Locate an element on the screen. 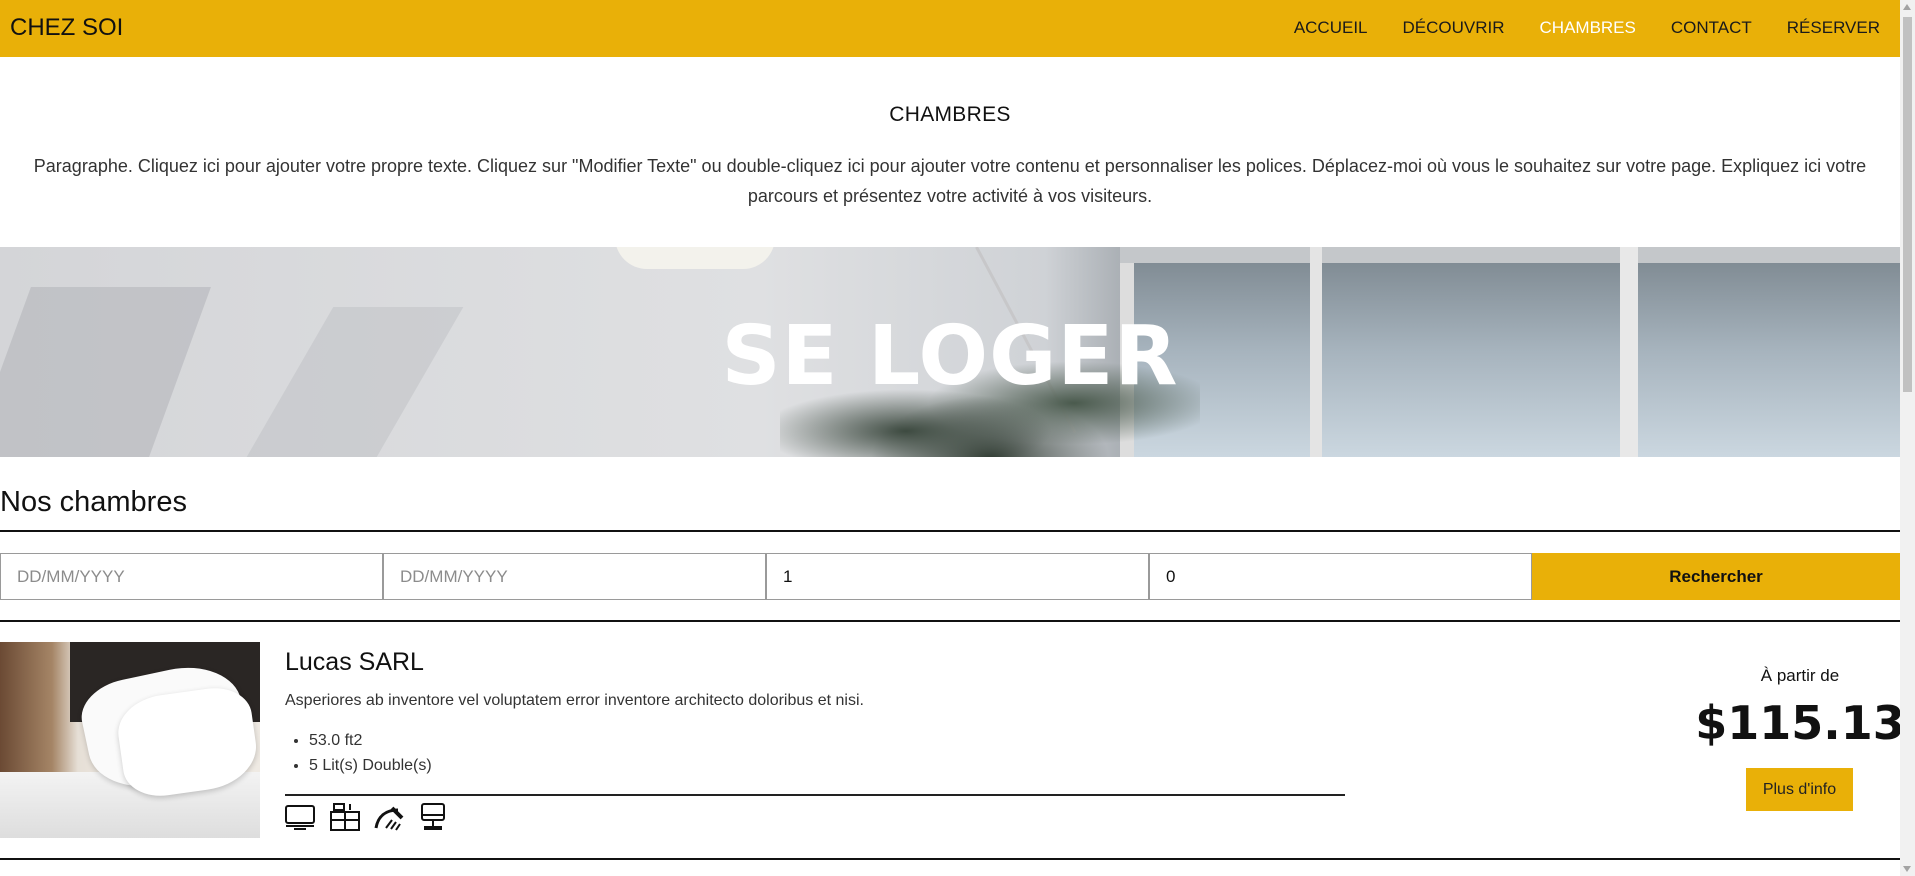 Image resolution: width=1915 pixels, height=876 pixels. scroll-down-arrow-icon is located at coordinates (1907, 869).